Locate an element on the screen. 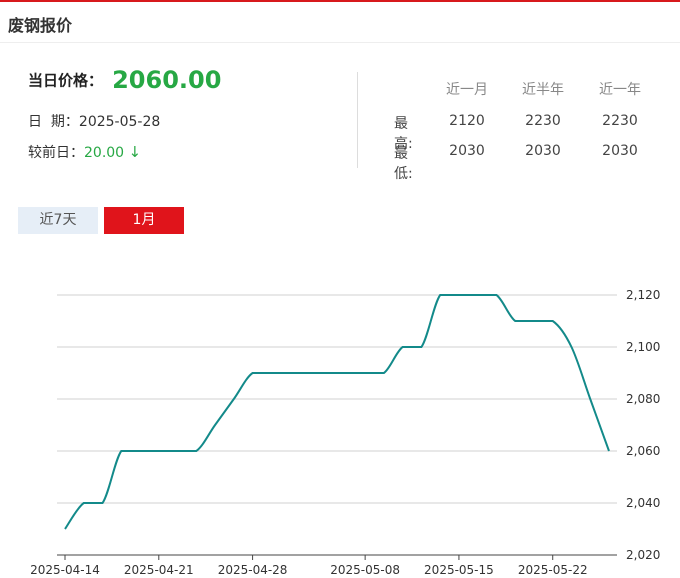  today-price-value: 2060.00 is located at coordinates (167, 80).